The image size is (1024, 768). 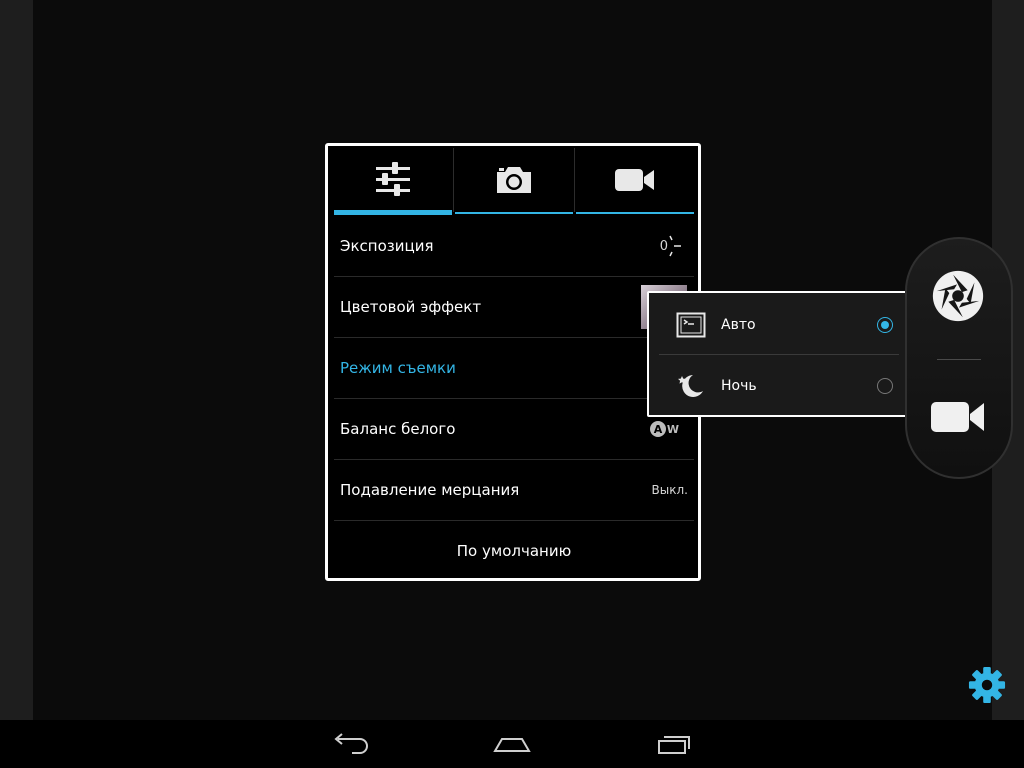 I want to click on settings-tabs, so click(x=514, y=180).